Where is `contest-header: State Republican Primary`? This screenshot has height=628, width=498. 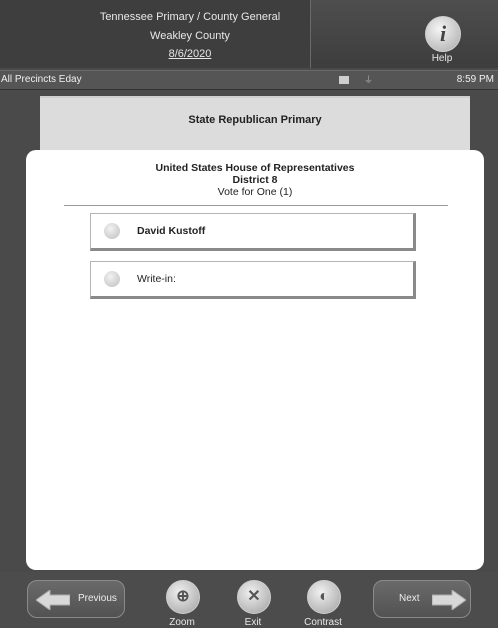
contest-header: State Republican Primary is located at coordinates (255, 123).